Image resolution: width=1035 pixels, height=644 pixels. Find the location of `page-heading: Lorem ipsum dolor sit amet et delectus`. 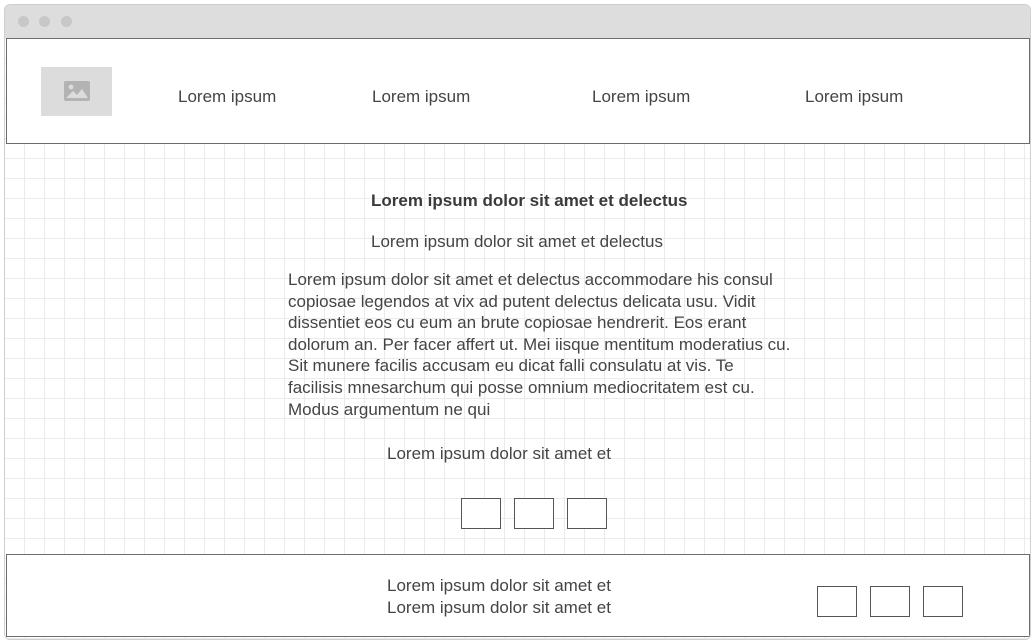

page-heading: Lorem ipsum dolor sit amet et delectus is located at coordinates (529, 200).